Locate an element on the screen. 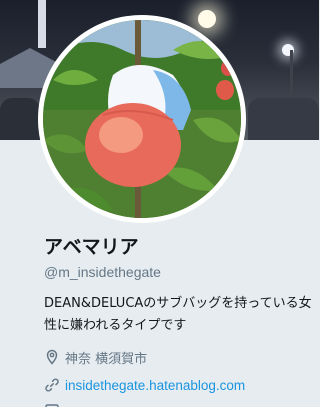 The image size is (320, 407). map-pin-icon is located at coordinates (52, 357).